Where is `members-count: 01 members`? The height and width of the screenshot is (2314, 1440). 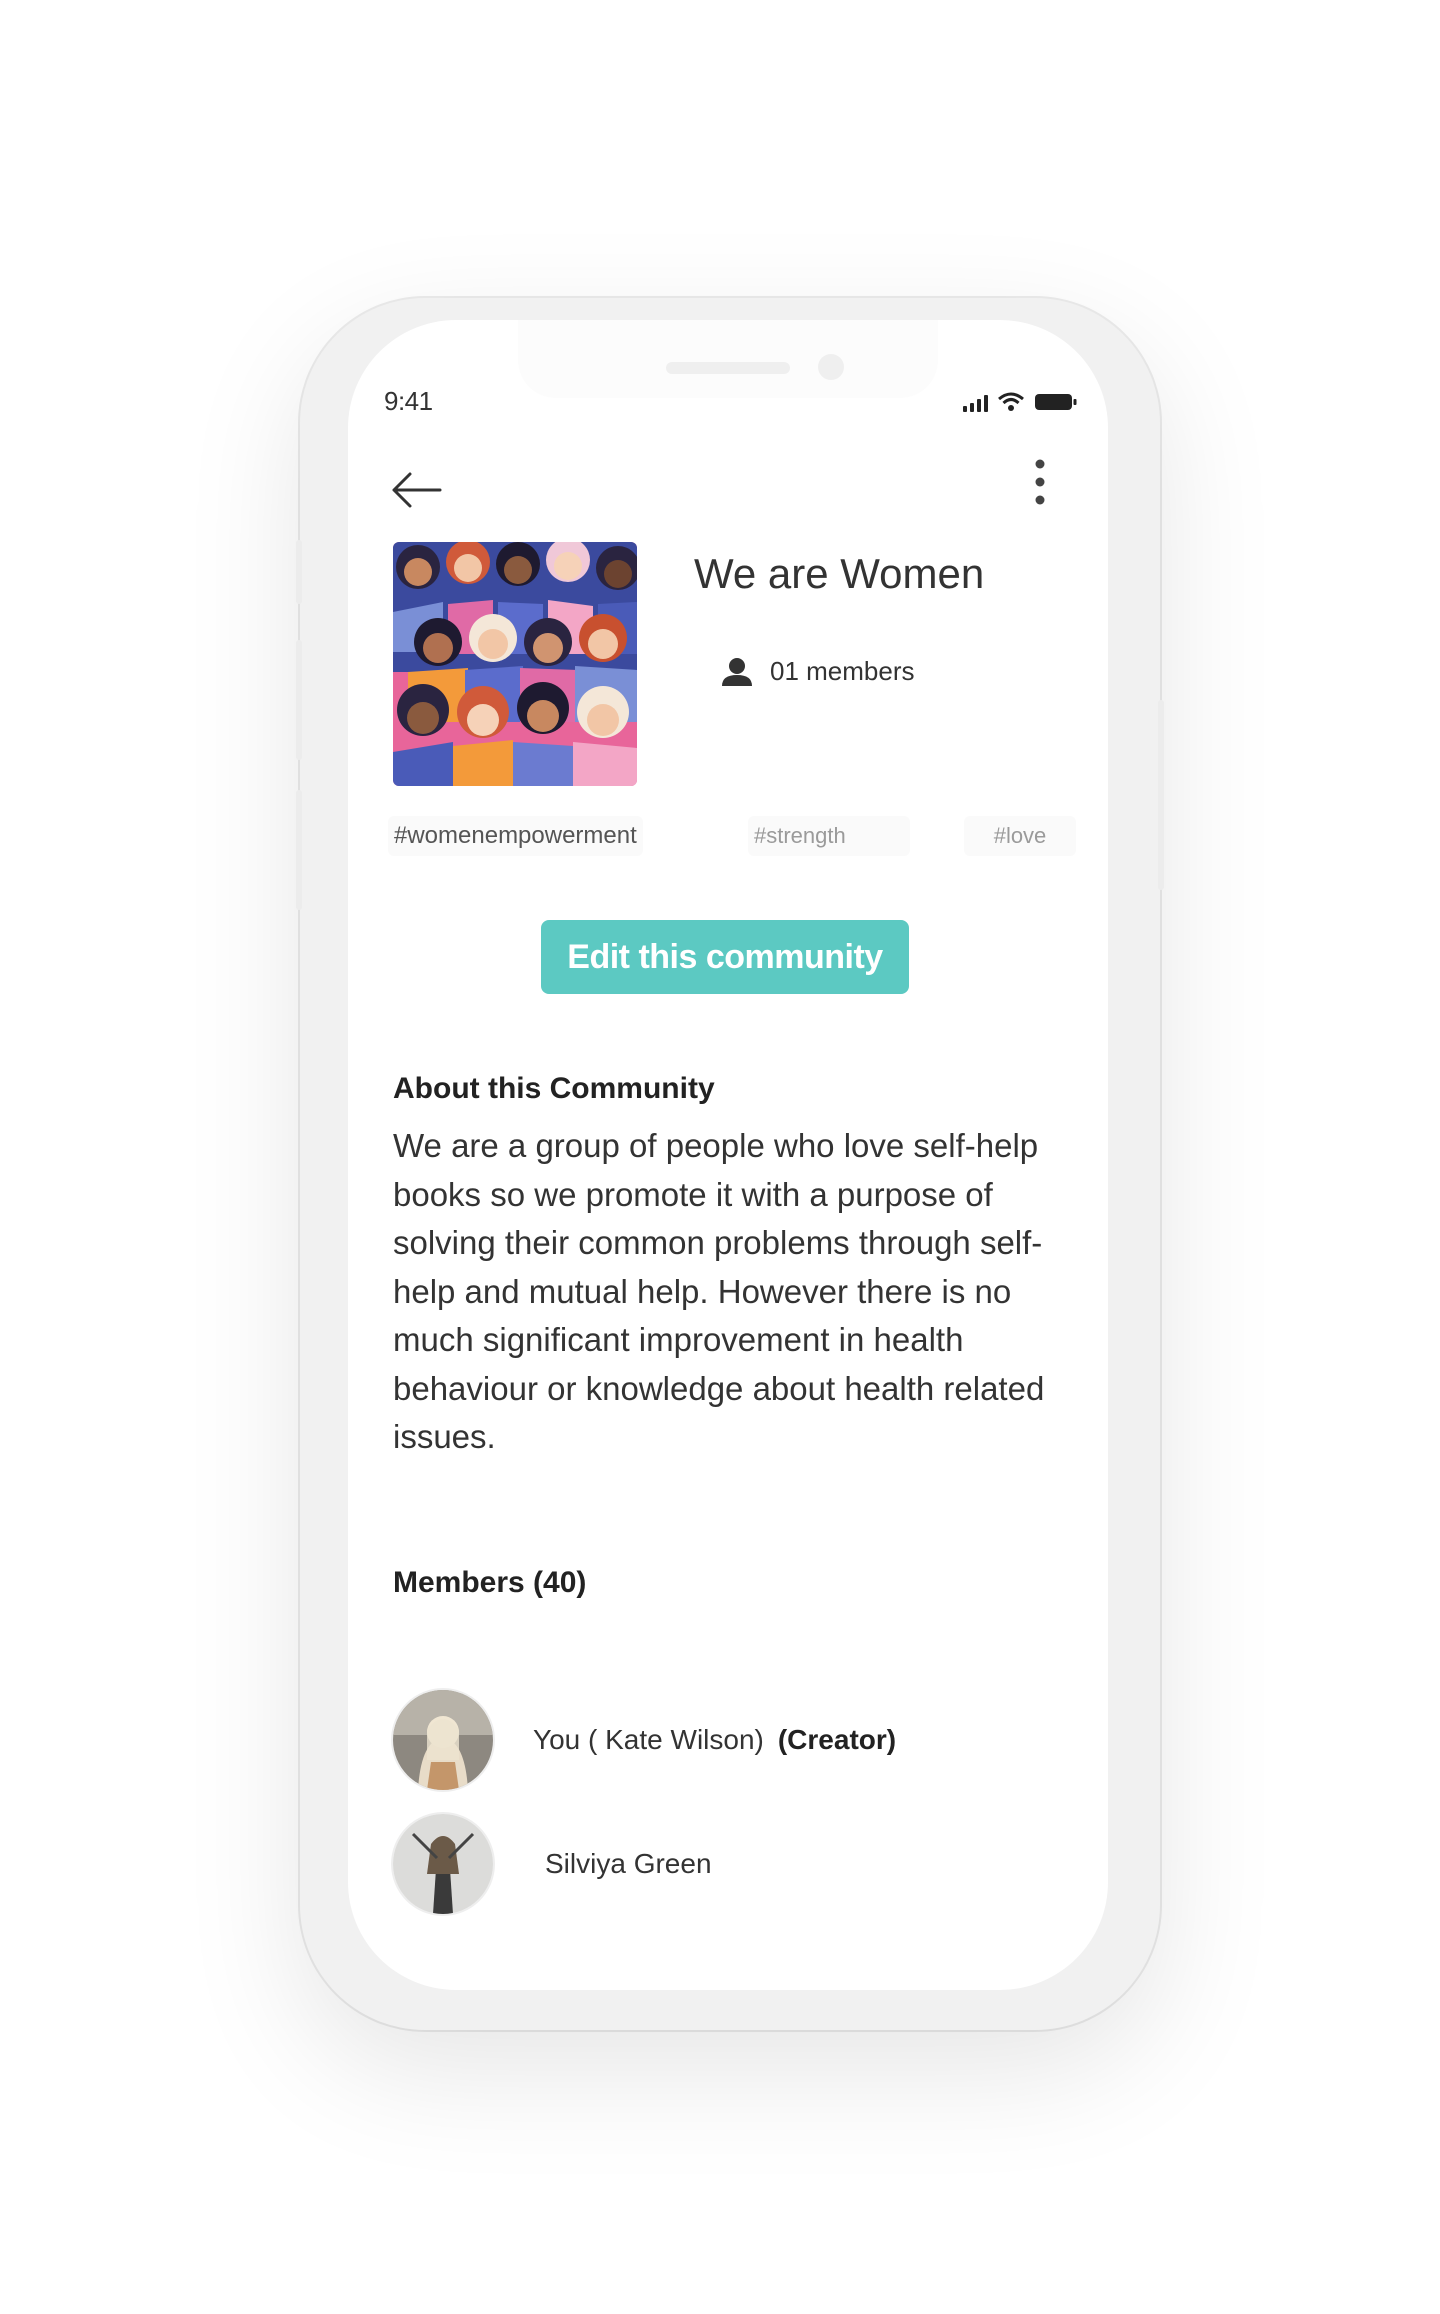 members-count: 01 members is located at coordinates (817, 671).